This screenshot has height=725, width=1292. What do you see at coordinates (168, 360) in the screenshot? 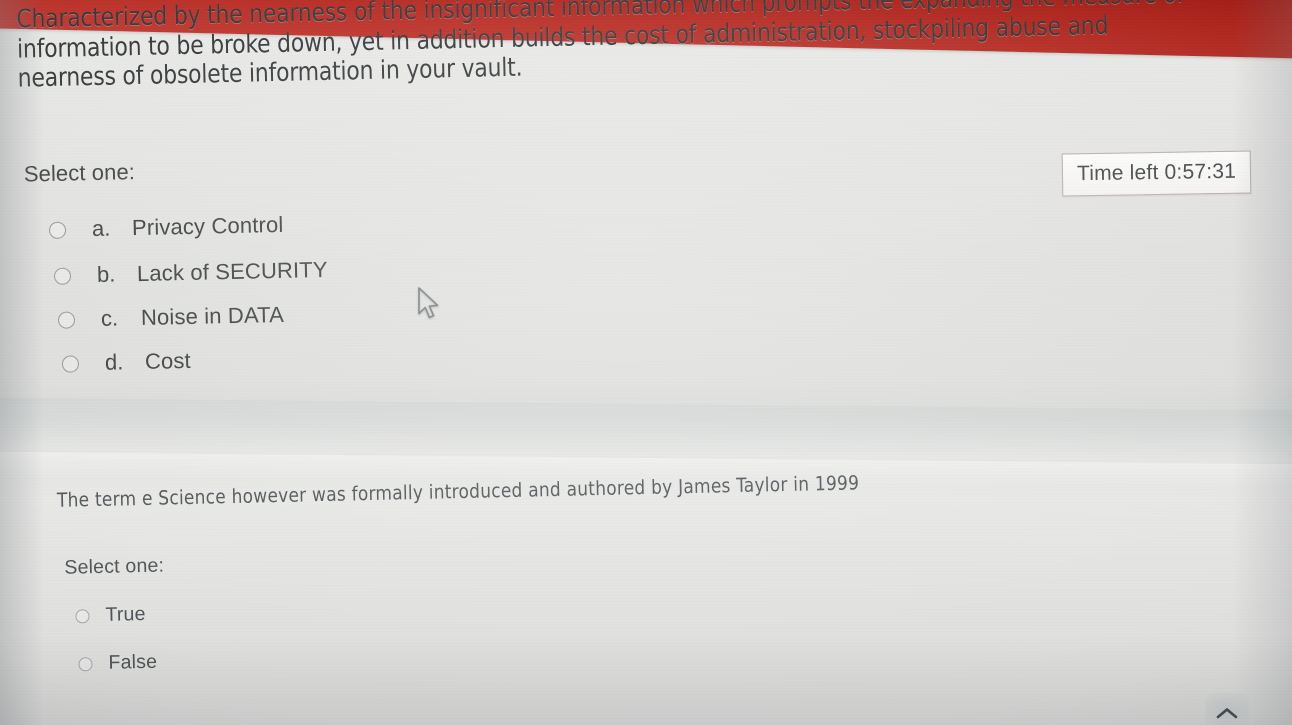
I see `option-d-label: Cost` at bounding box center [168, 360].